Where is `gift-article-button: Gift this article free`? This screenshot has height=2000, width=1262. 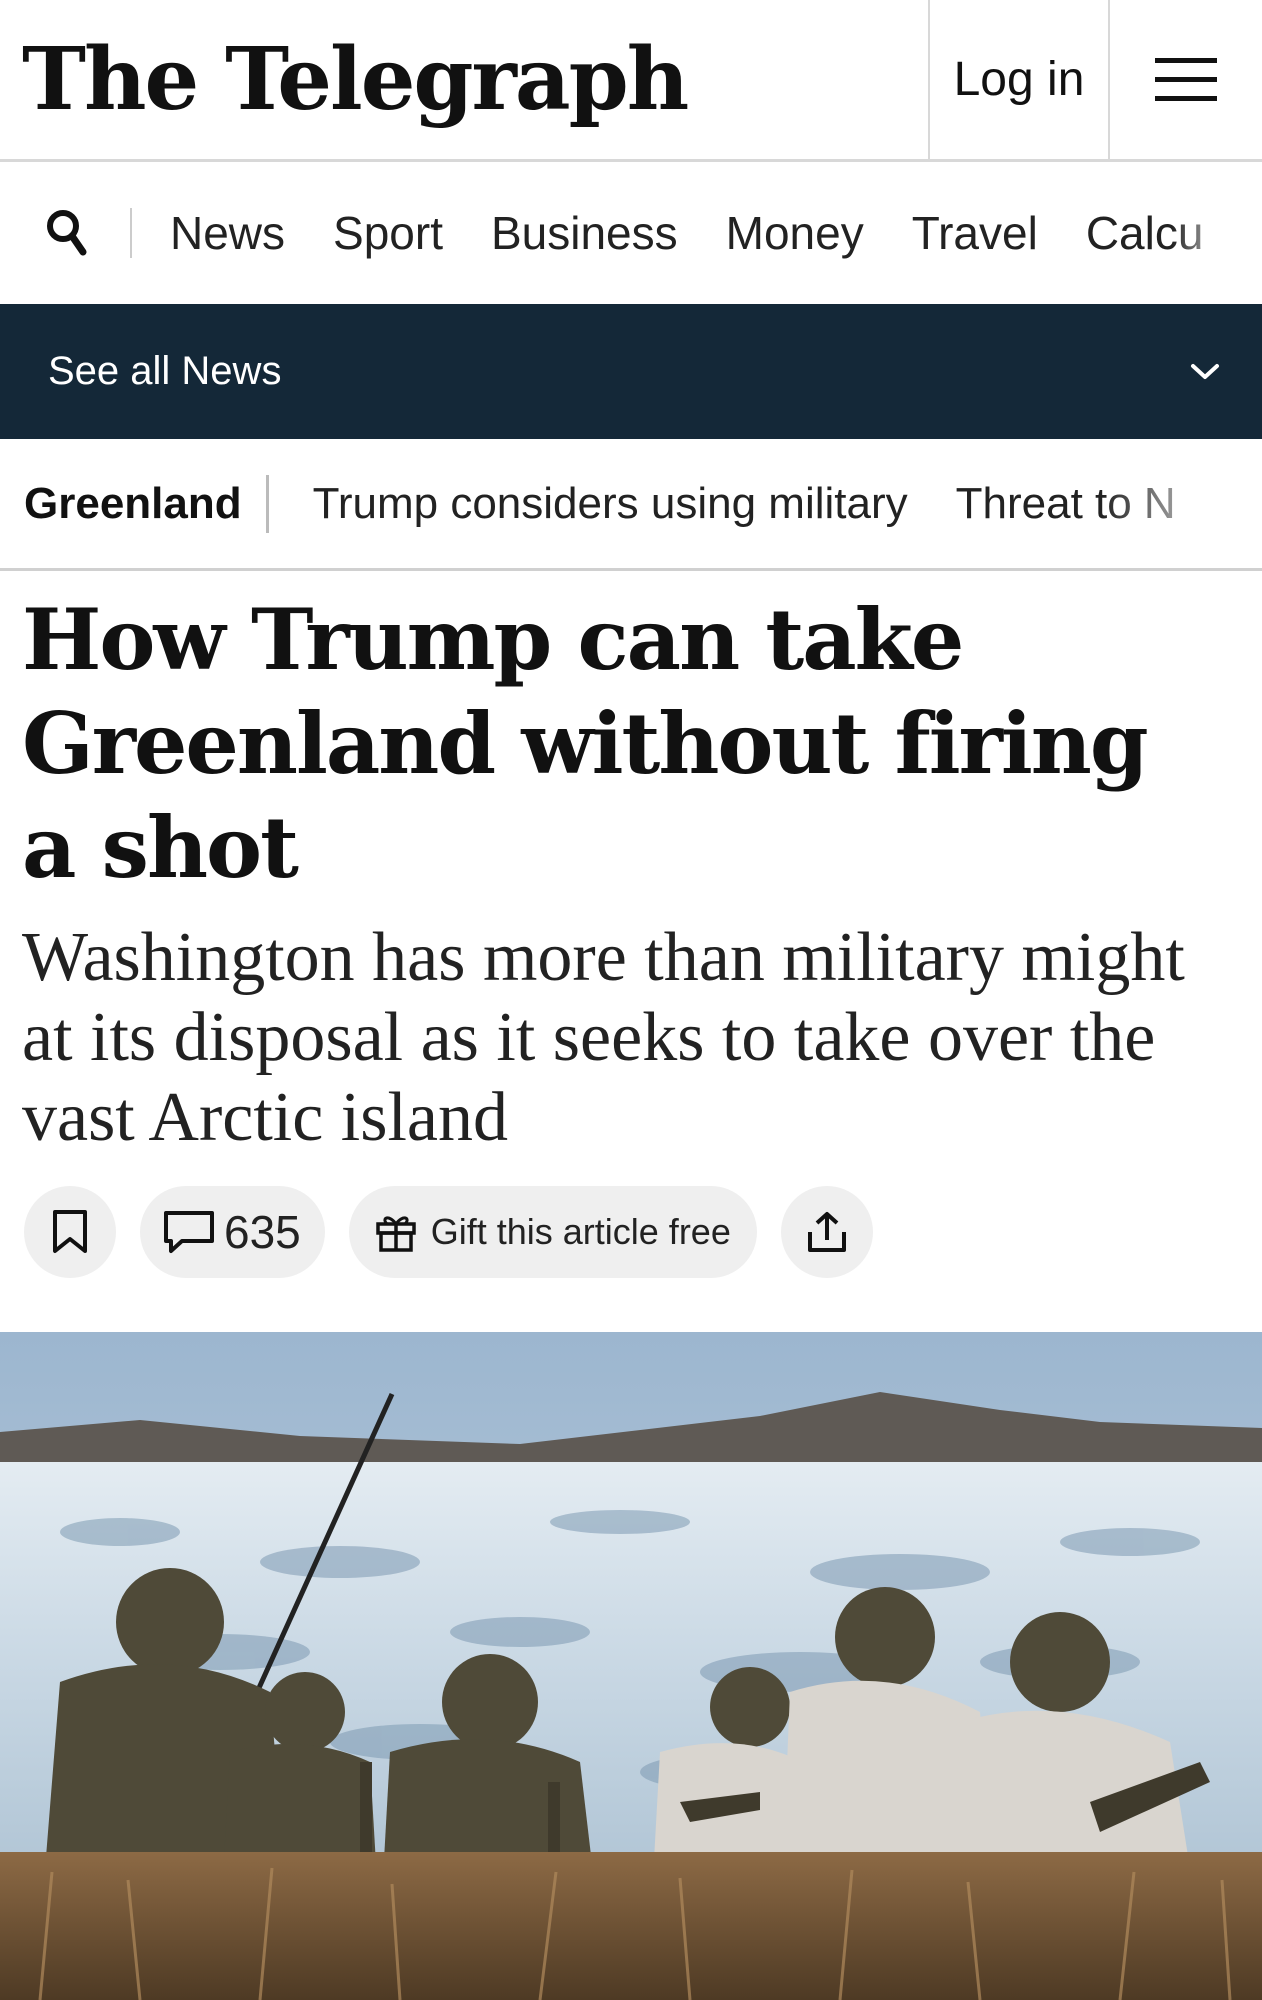
gift-article-button: Gift this article free is located at coordinates (552, 1232).